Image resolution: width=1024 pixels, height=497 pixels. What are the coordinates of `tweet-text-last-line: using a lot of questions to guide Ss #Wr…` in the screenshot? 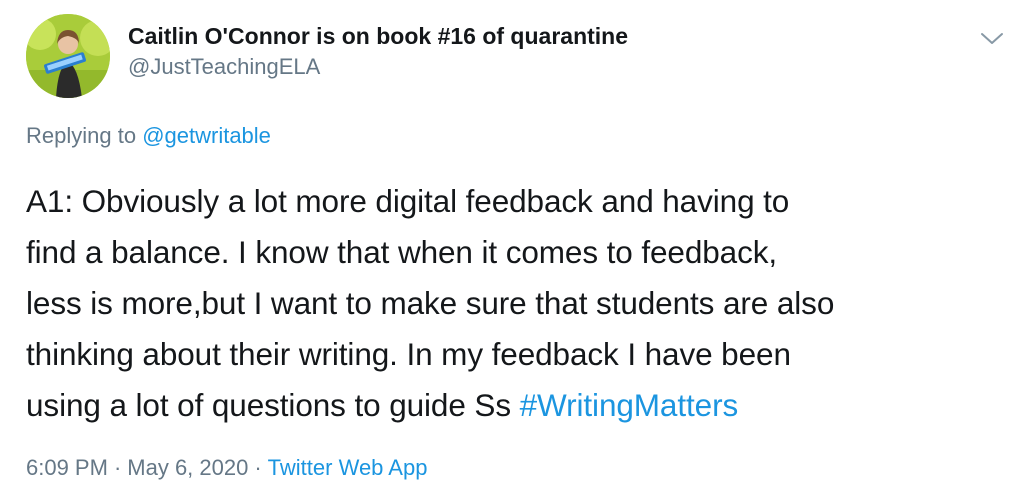 It's located at (518, 405).